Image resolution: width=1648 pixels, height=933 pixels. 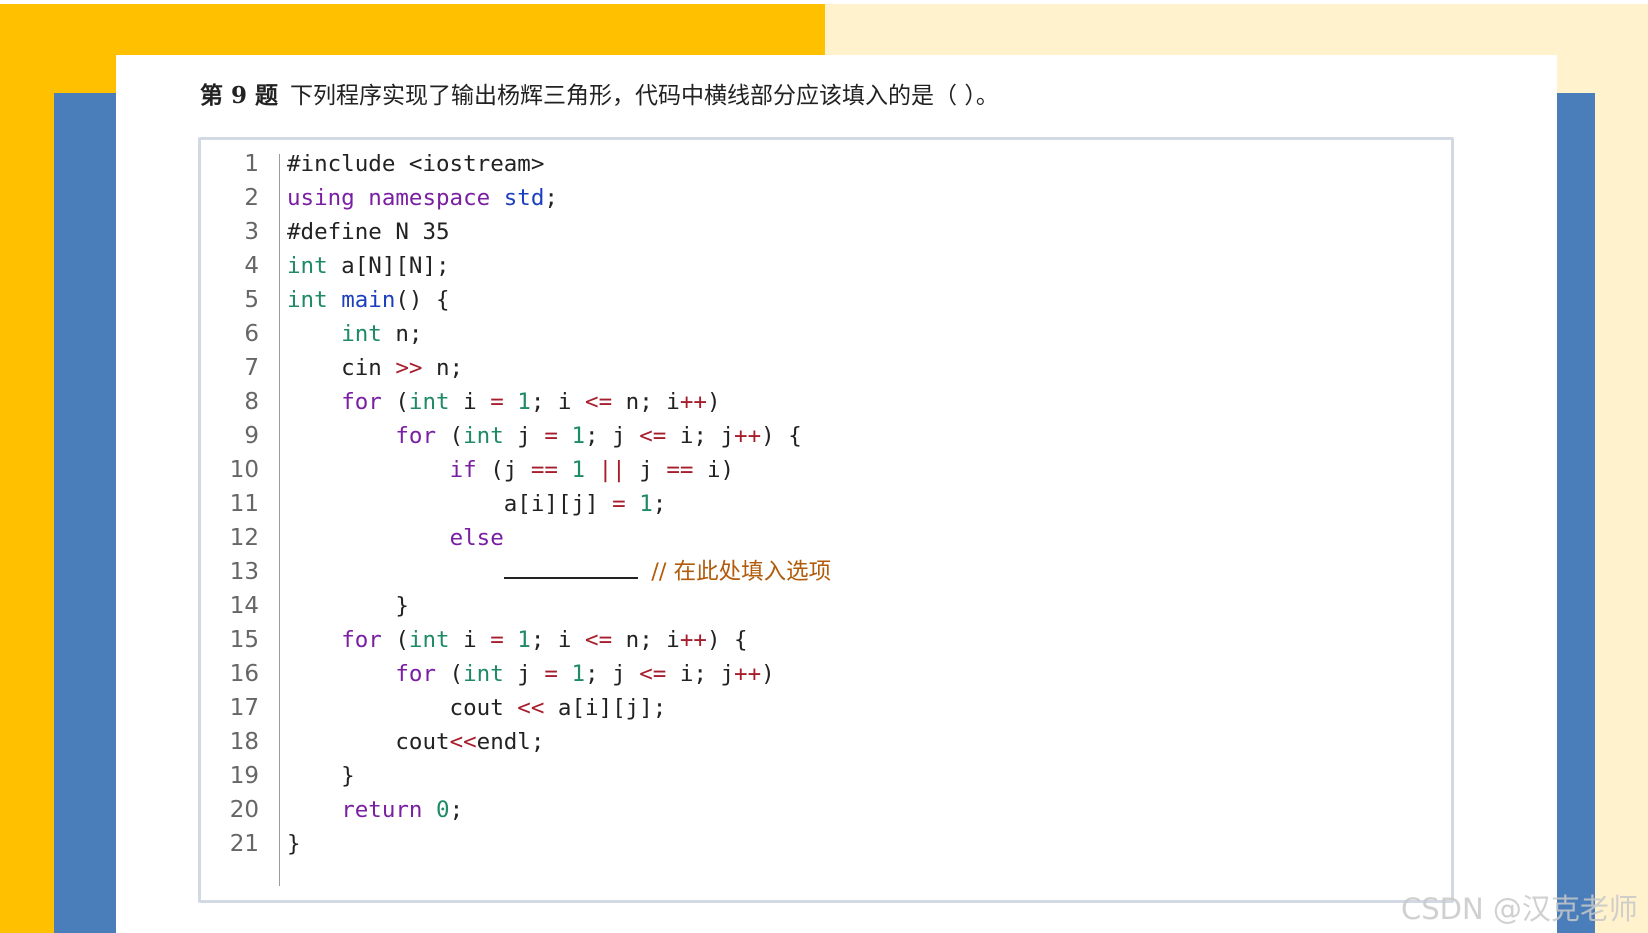 What do you see at coordinates (801, 300) in the screenshot?
I see `code-line: 5 int main() {` at bounding box center [801, 300].